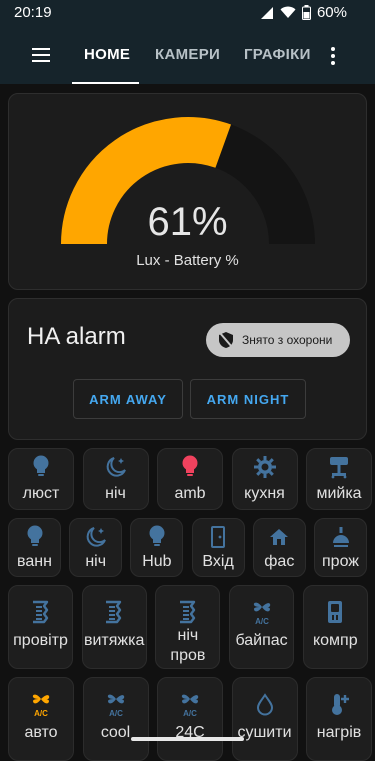 The width and height of the screenshot is (375, 761). I want to click on tile-label: сушити, so click(264, 732).